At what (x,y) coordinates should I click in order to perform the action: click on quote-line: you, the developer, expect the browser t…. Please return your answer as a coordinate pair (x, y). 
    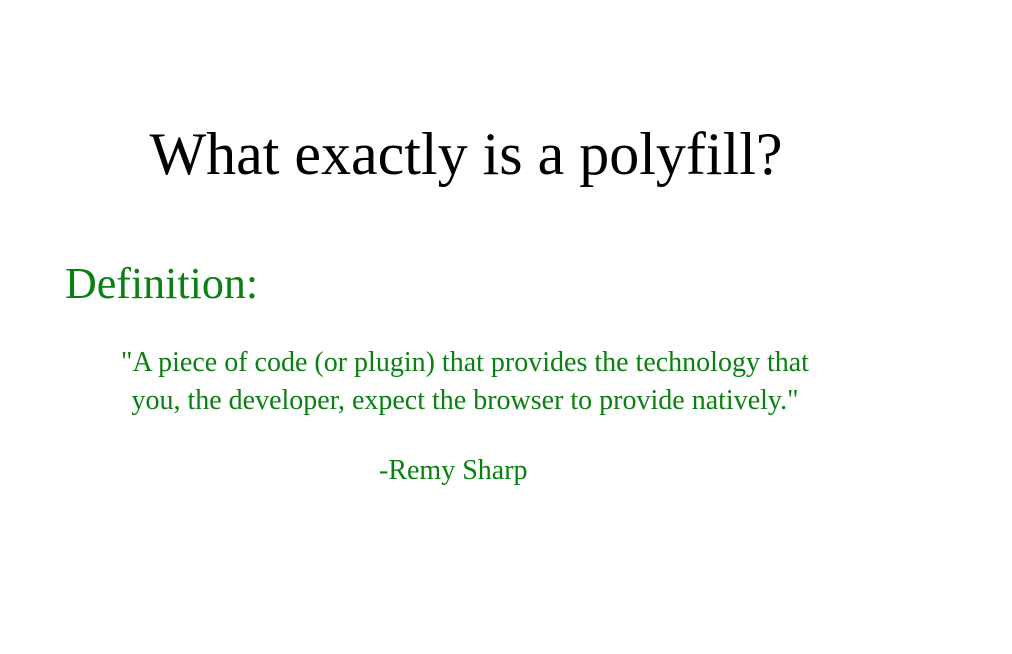
    Looking at the image, I should click on (465, 400).